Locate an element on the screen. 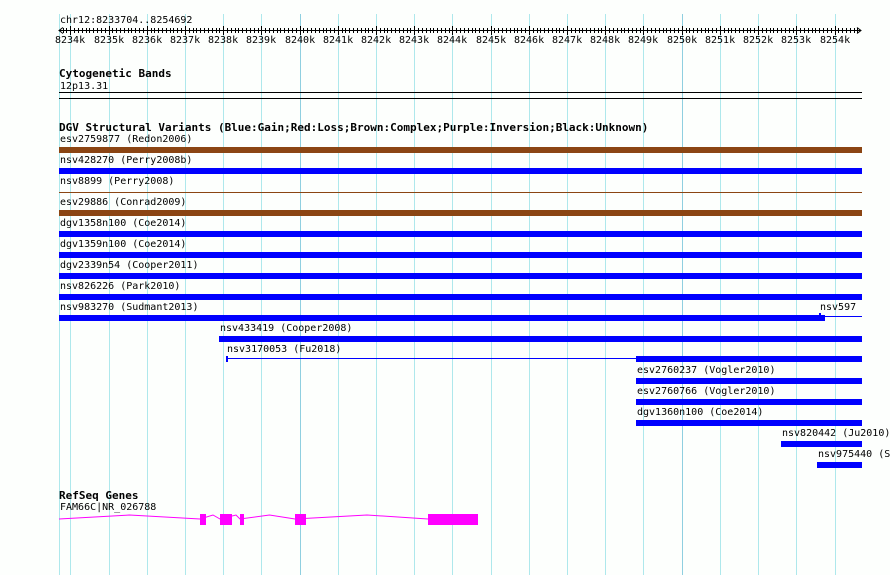 This screenshot has height=575, width=890. variant-start-tick is located at coordinates (227, 359).